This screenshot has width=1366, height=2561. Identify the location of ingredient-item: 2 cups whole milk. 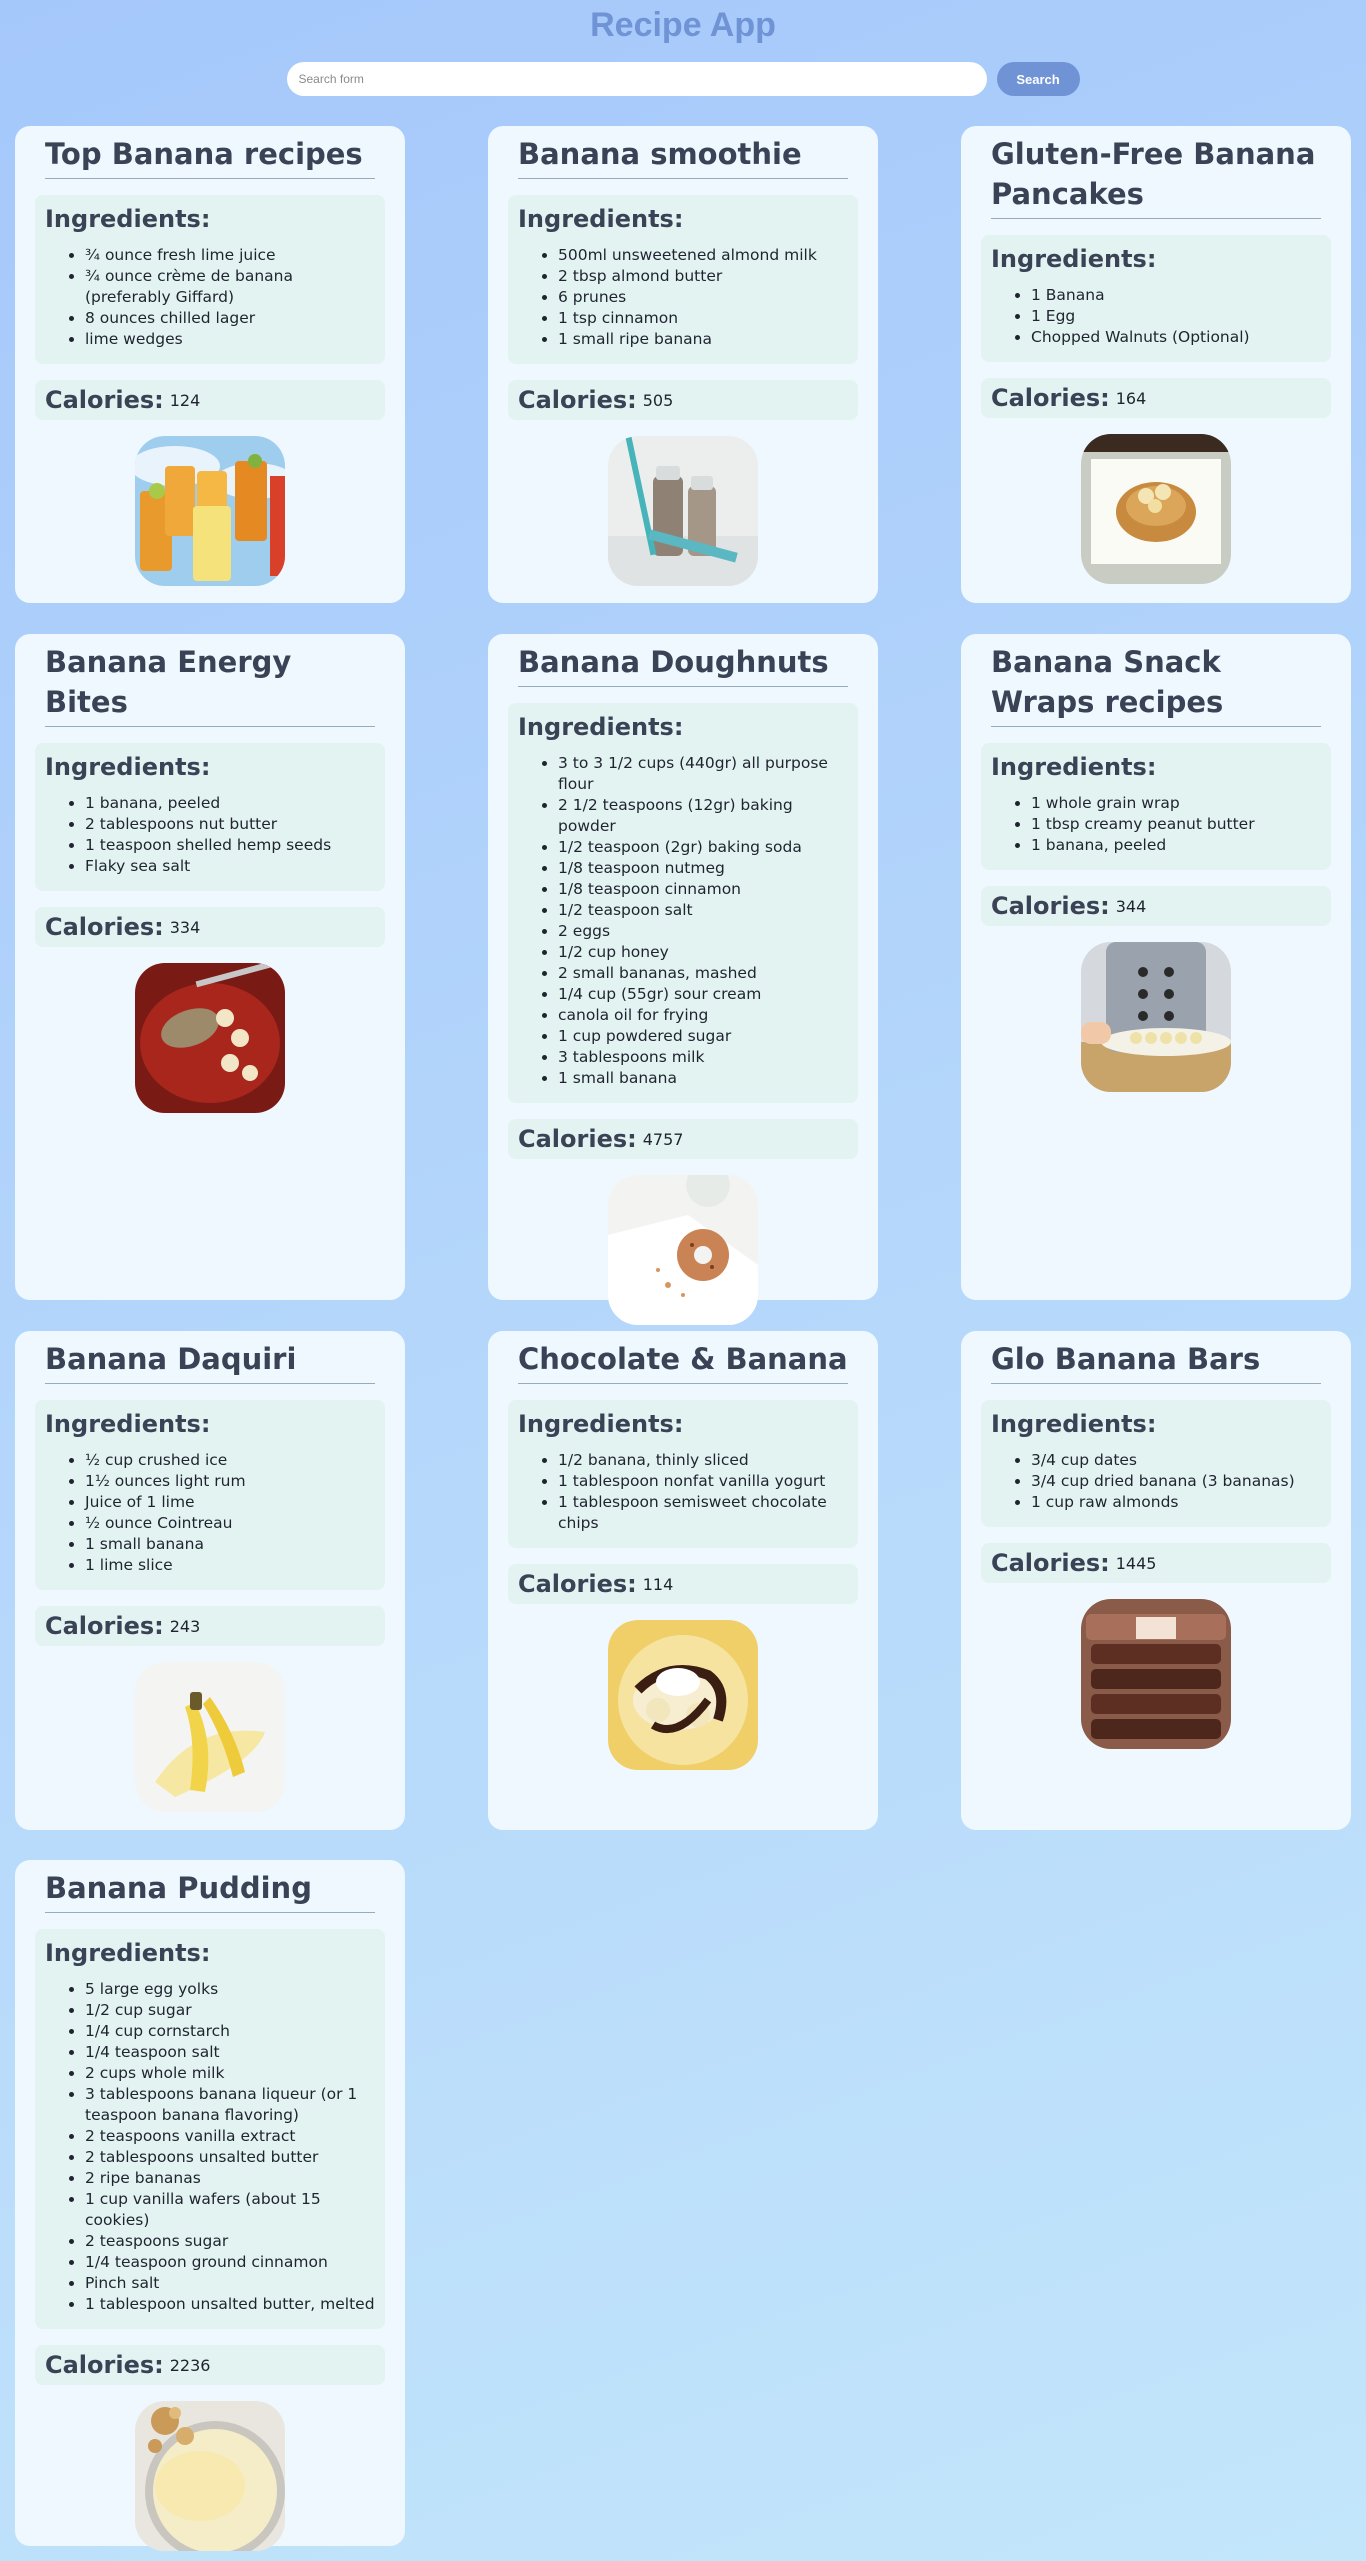
(230, 2073).